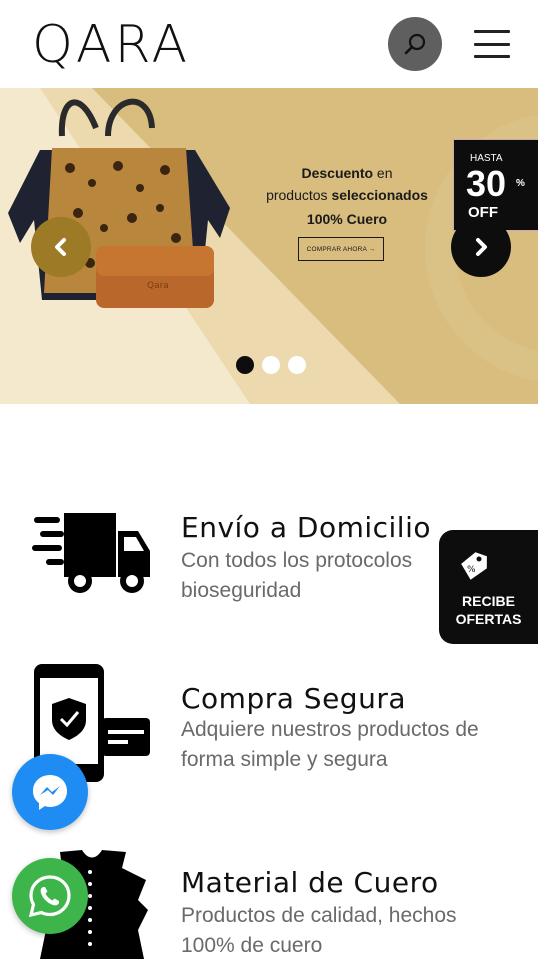  I want to click on chevron-right-icon, so click(481, 247).